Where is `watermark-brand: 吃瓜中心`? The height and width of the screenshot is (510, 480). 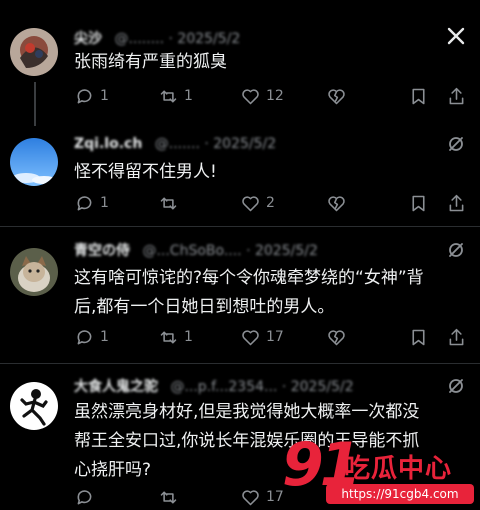
watermark-brand: 吃瓜中心 is located at coordinates (398, 469).